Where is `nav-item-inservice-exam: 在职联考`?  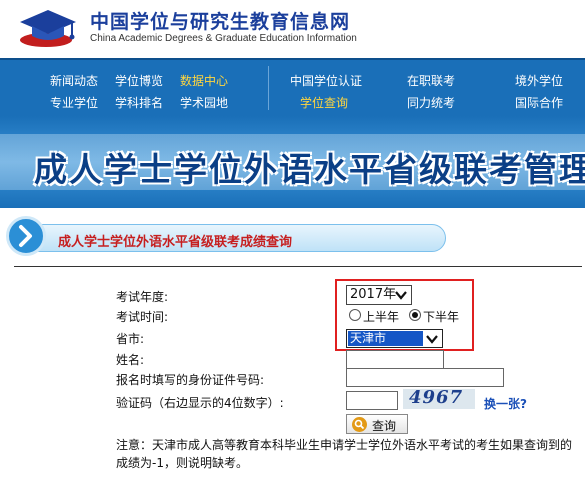
nav-item-inservice-exam: 在职联考 is located at coordinates (431, 80).